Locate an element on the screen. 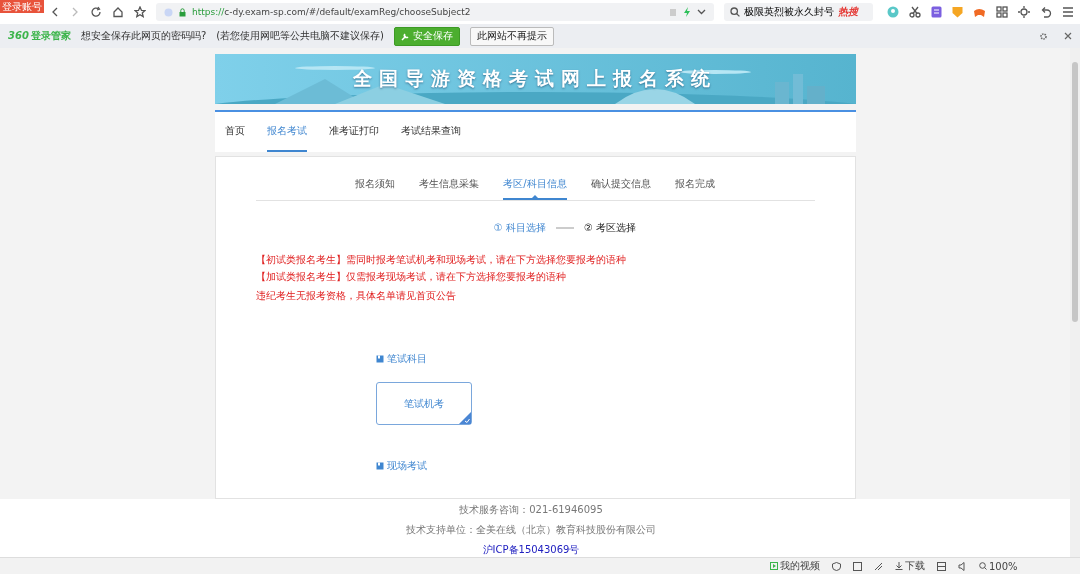  check-corner-icon is located at coordinates (464, 418).